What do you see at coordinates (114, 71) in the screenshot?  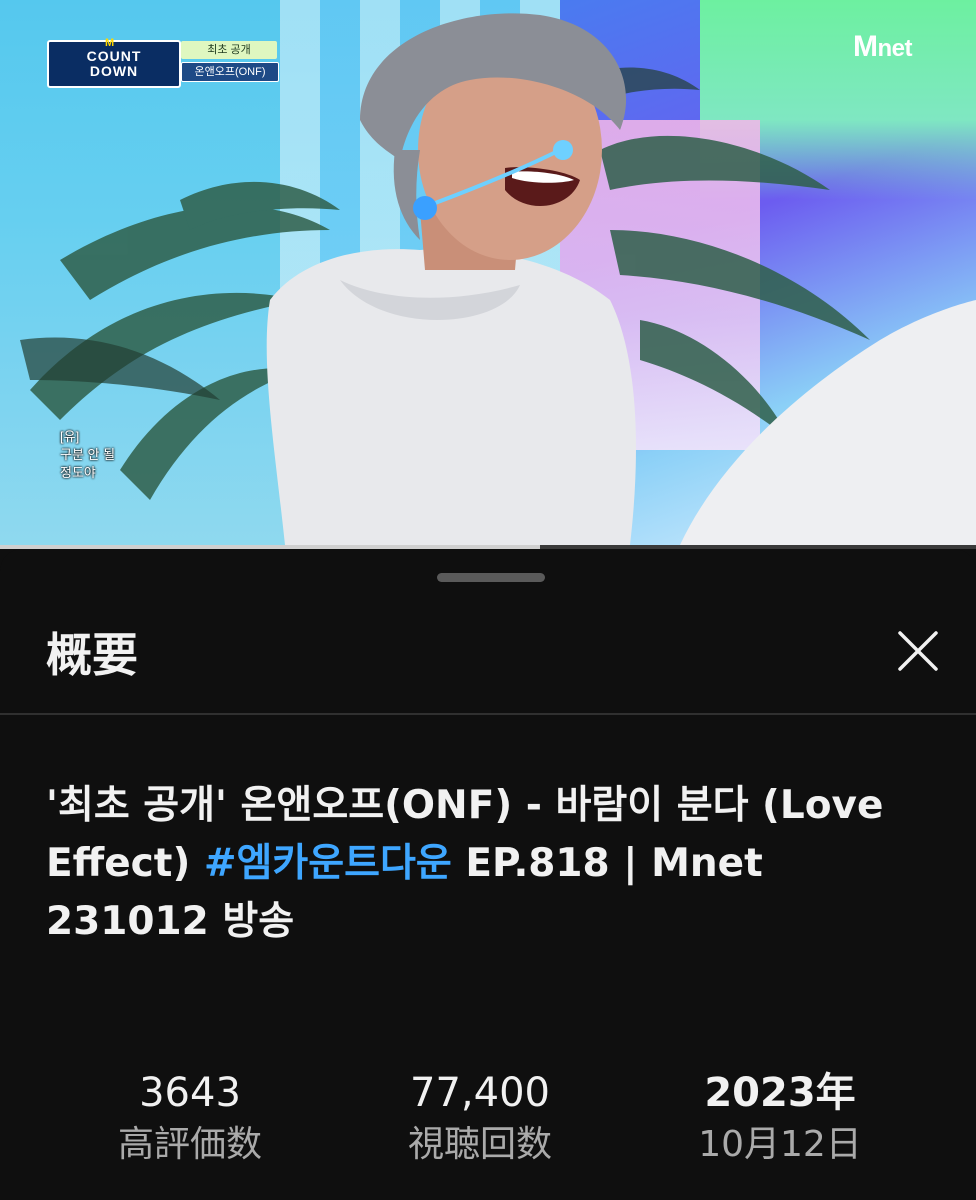 I see `logo-line-2: DOWN` at bounding box center [114, 71].